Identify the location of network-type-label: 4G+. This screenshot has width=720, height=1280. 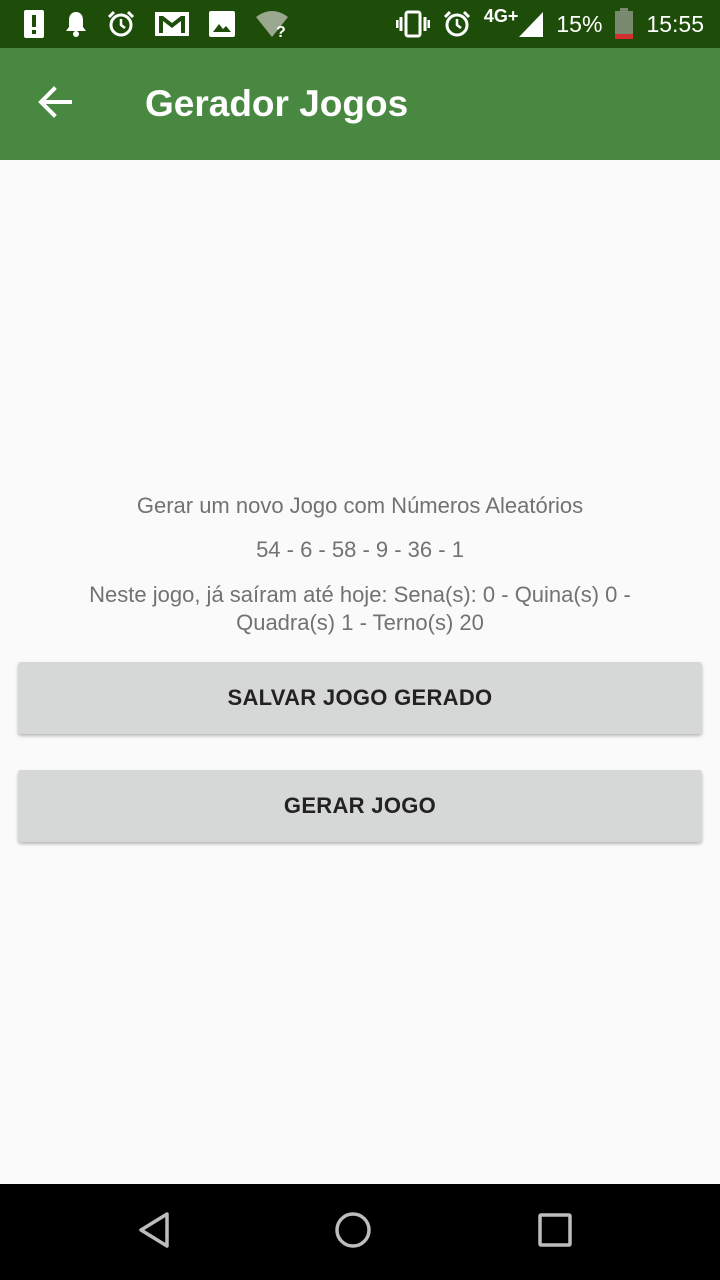
(501, 15).